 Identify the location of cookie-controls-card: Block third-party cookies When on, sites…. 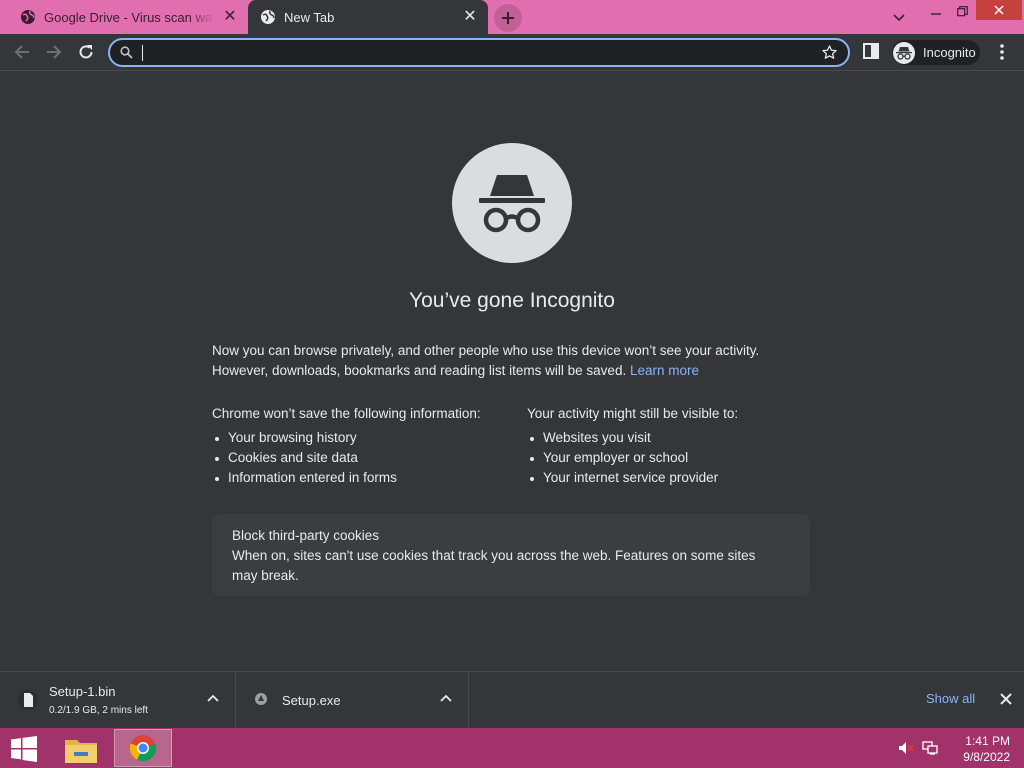
(511, 555).